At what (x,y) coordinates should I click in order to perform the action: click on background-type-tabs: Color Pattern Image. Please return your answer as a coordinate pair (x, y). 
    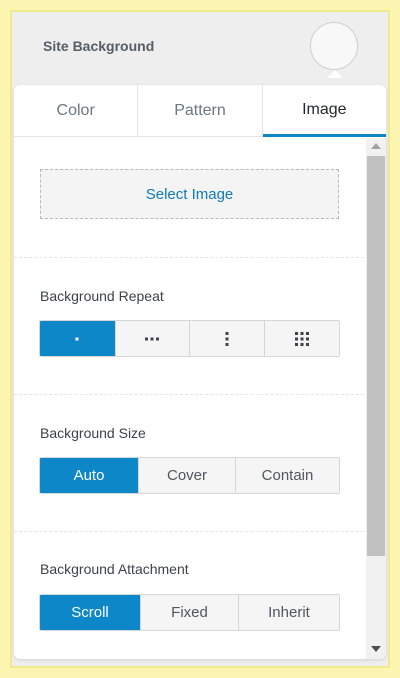
    Looking at the image, I should click on (200, 111).